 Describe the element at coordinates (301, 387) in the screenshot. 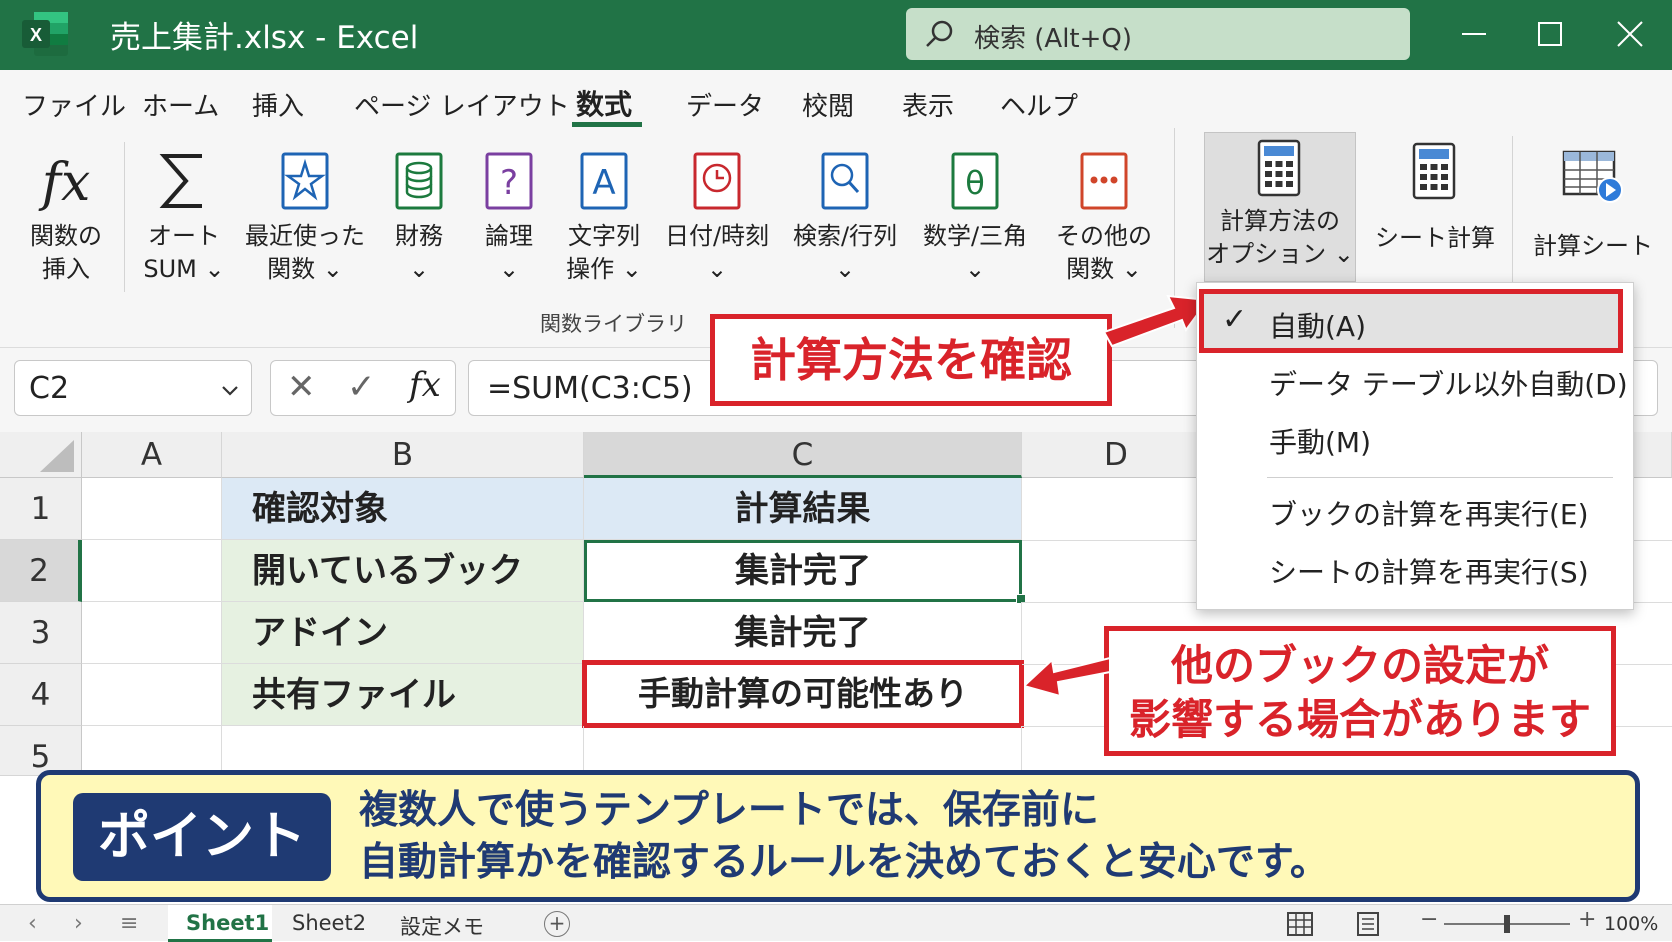

I see `cancel-icon: ✕` at that location.